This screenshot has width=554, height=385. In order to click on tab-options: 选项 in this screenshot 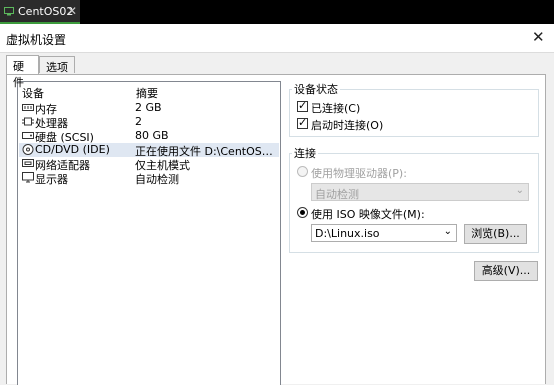, I will do `click(57, 65)`.